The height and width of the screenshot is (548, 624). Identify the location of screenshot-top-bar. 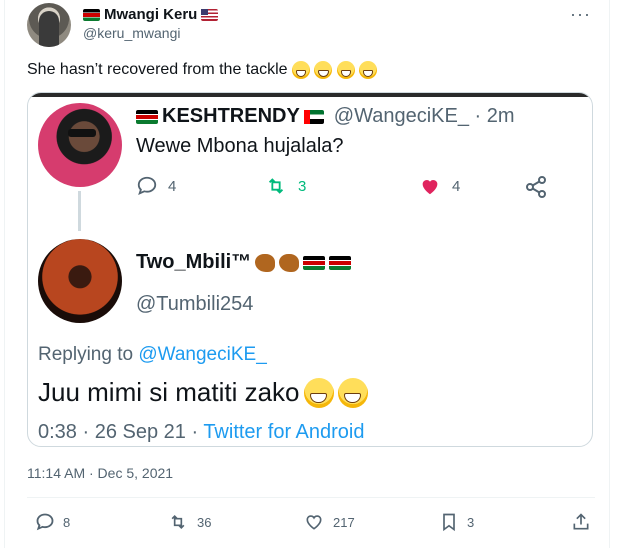
(310, 95).